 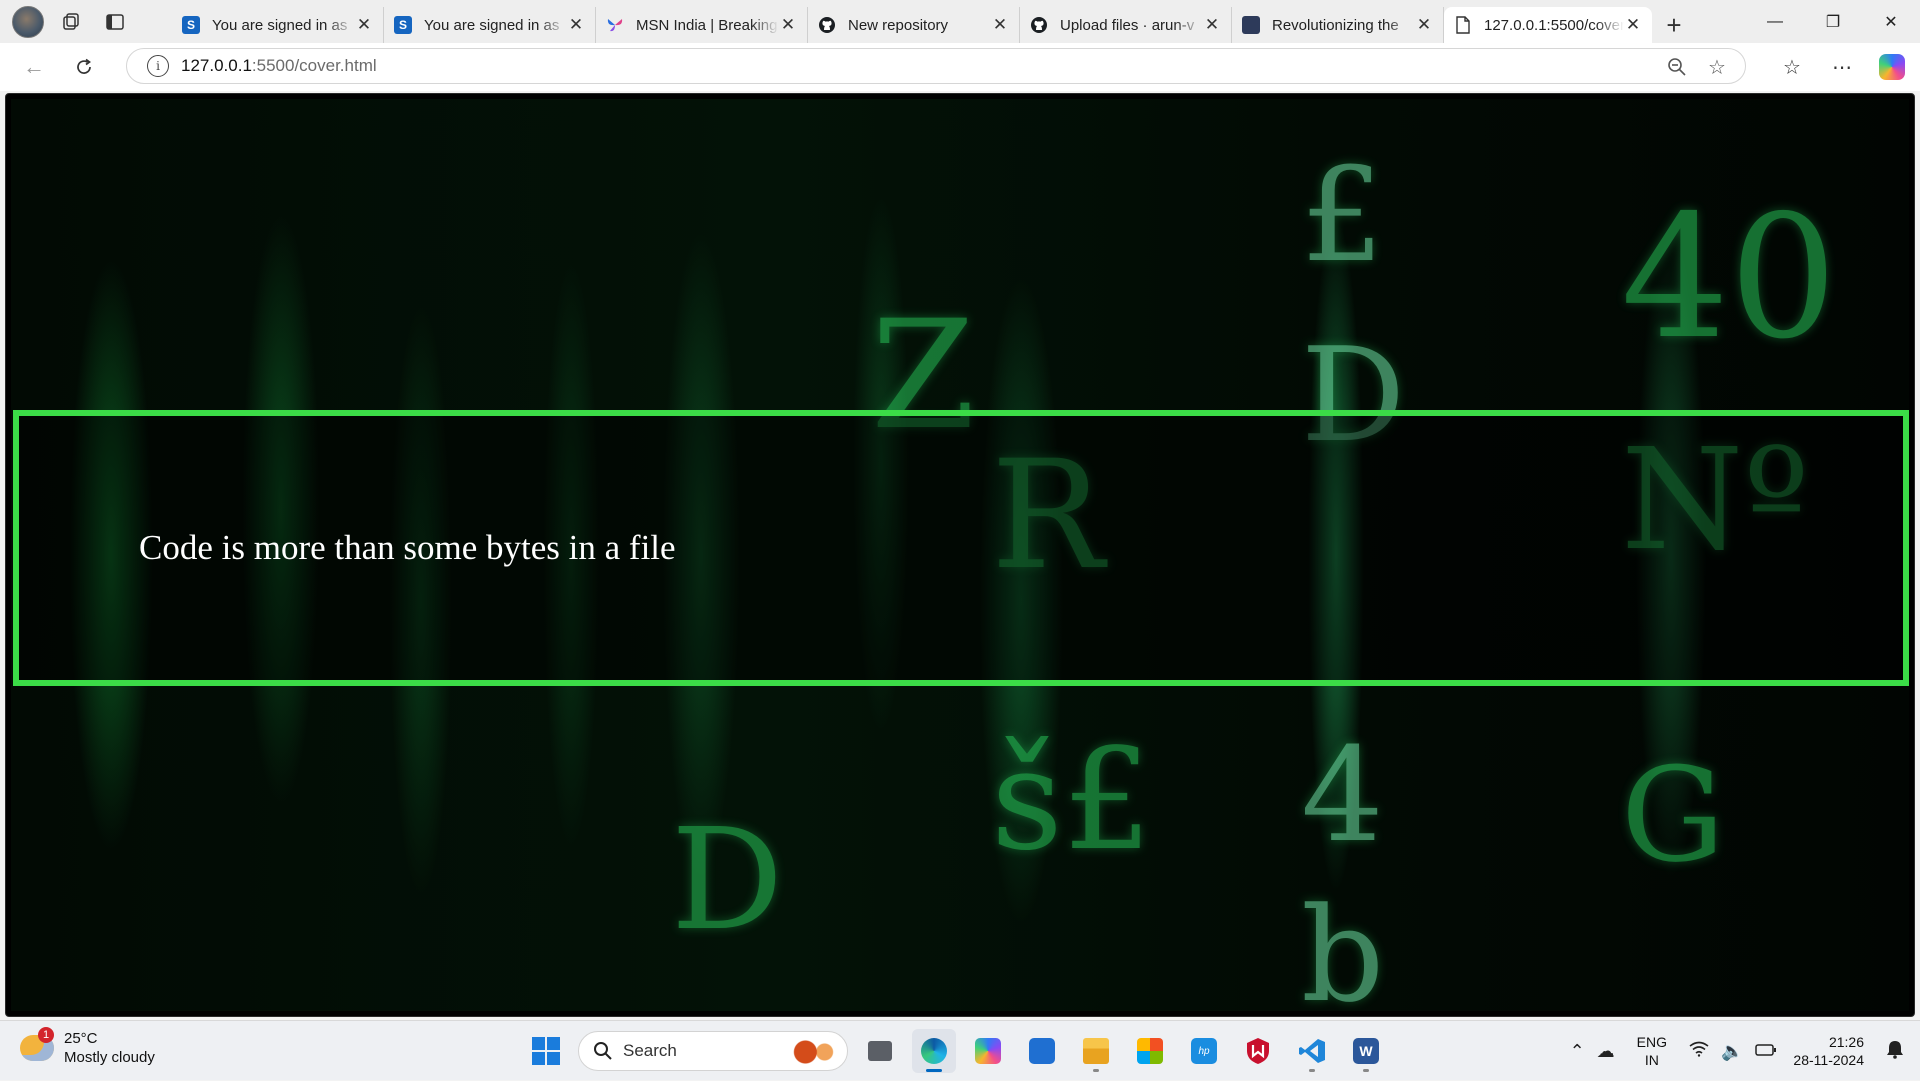 I want to click on system-tray: ⌃ ☁ ENG IN 🔈 21:26 28-11-2024, so click(x=1742, y=1051).